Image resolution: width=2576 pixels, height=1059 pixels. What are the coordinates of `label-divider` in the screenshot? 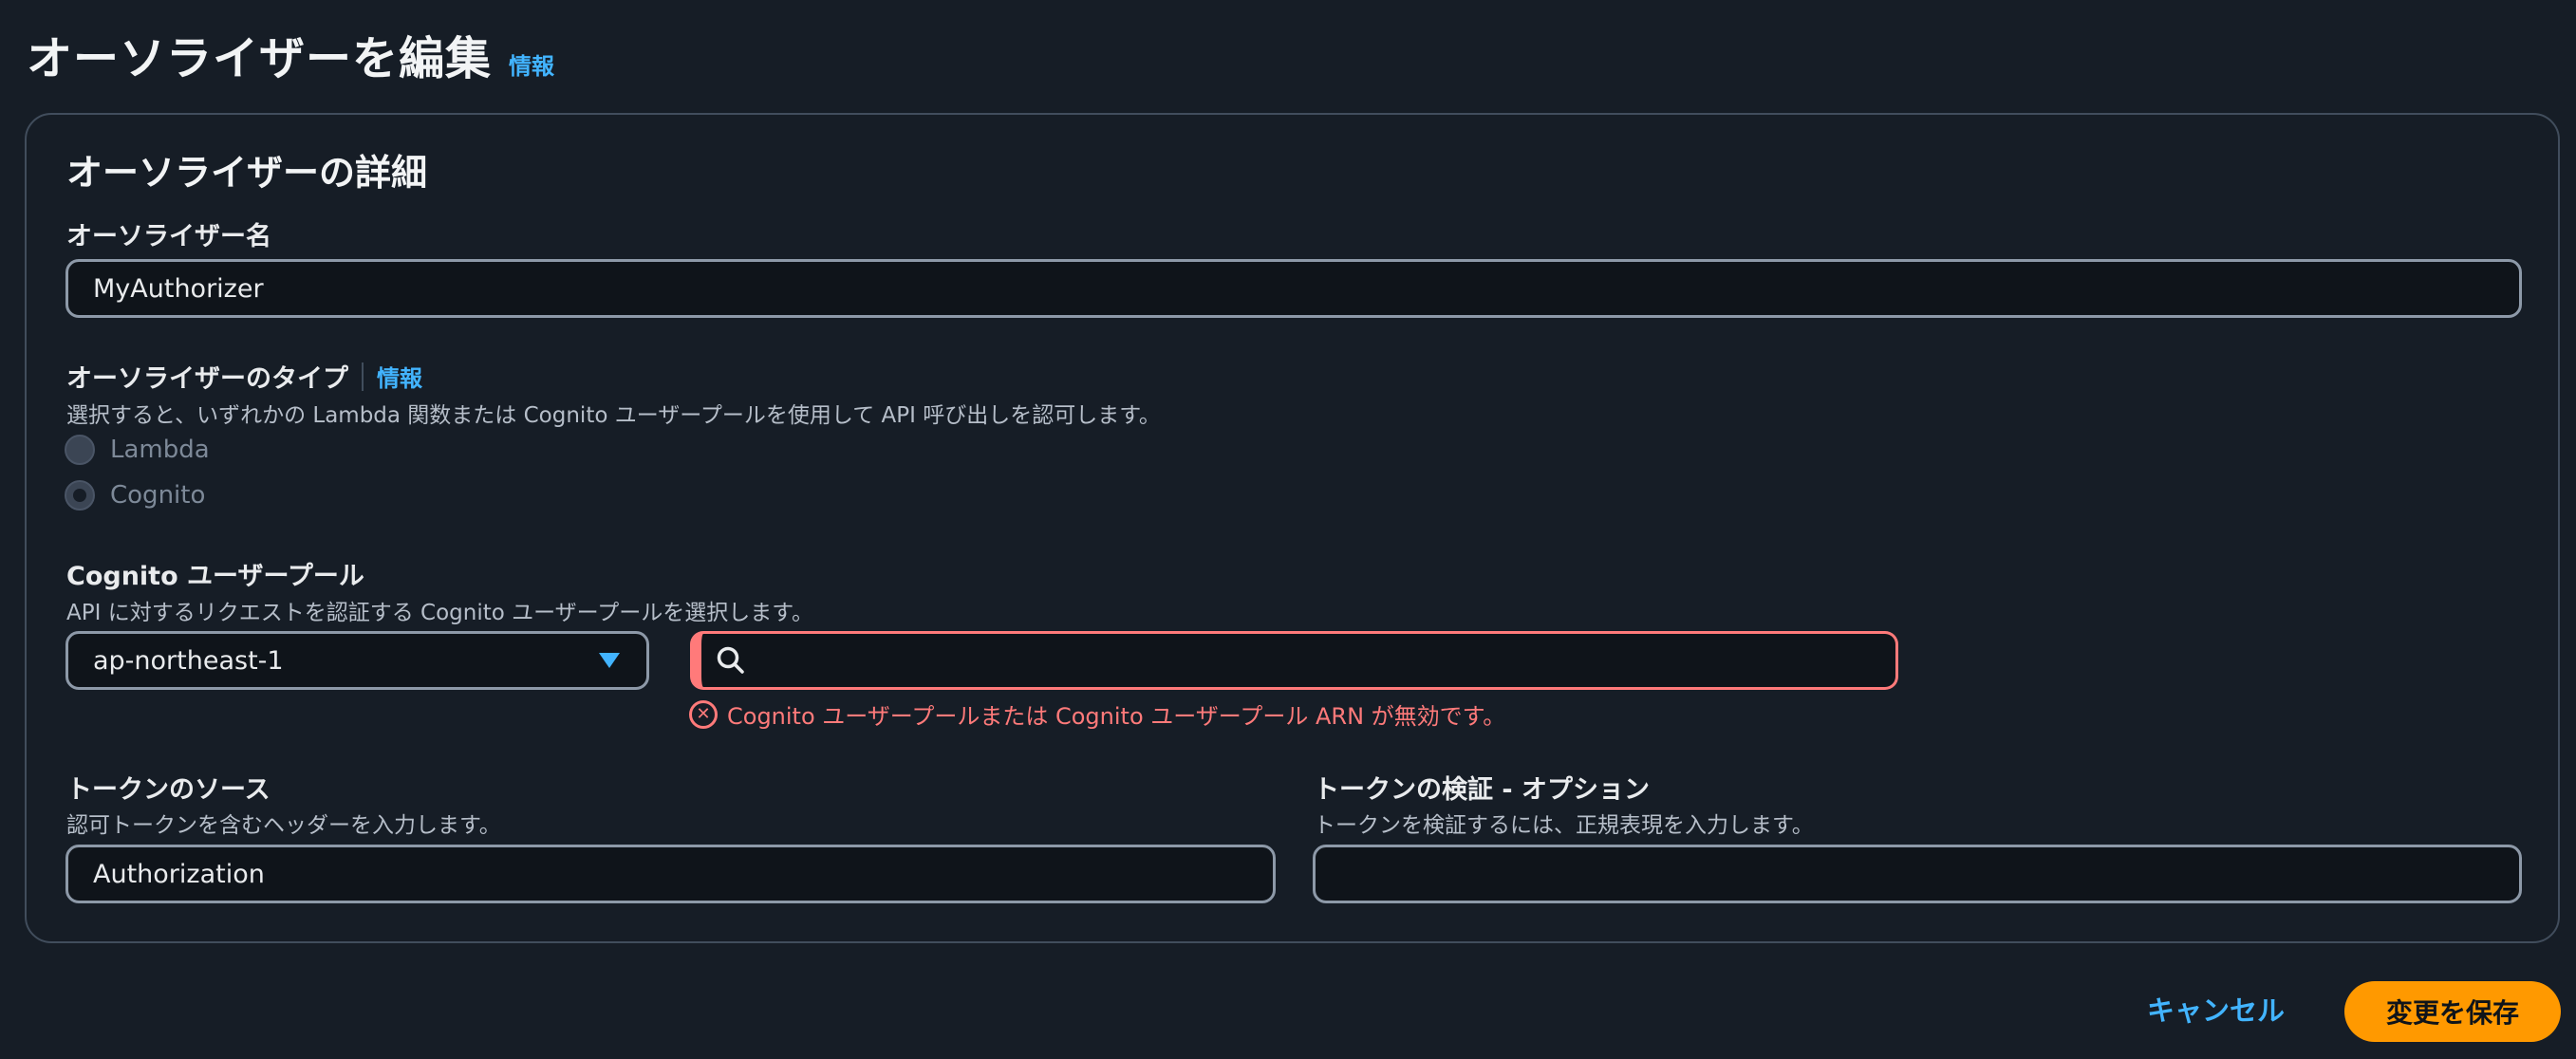 It's located at (363, 376).